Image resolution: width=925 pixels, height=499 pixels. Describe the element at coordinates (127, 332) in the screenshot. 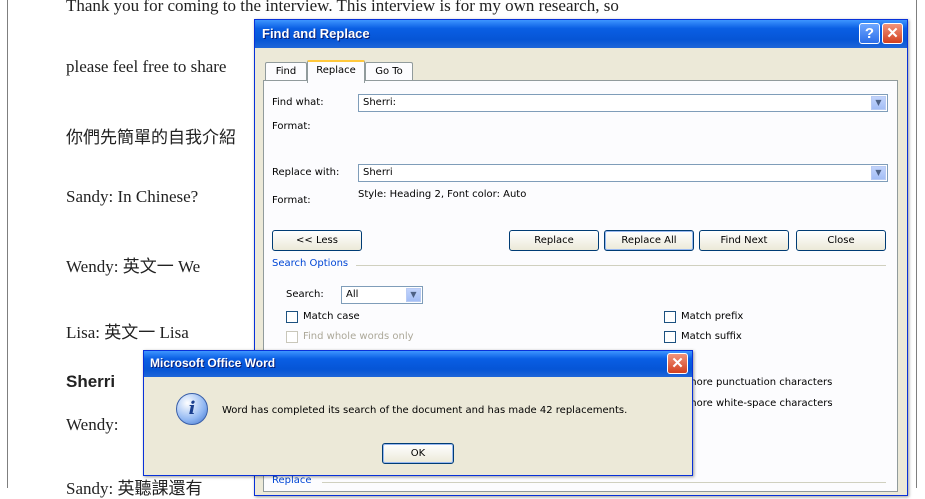

I see `doc-line-6: Lisa: 英文一 Lisa` at that location.